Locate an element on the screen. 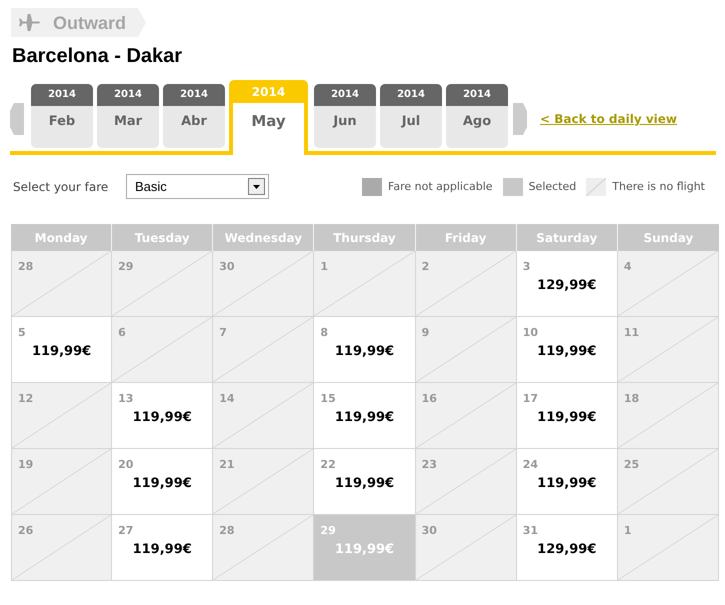 This screenshot has height=605, width=725. flight-day-cell: 13 119,99€ is located at coordinates (163, 416).